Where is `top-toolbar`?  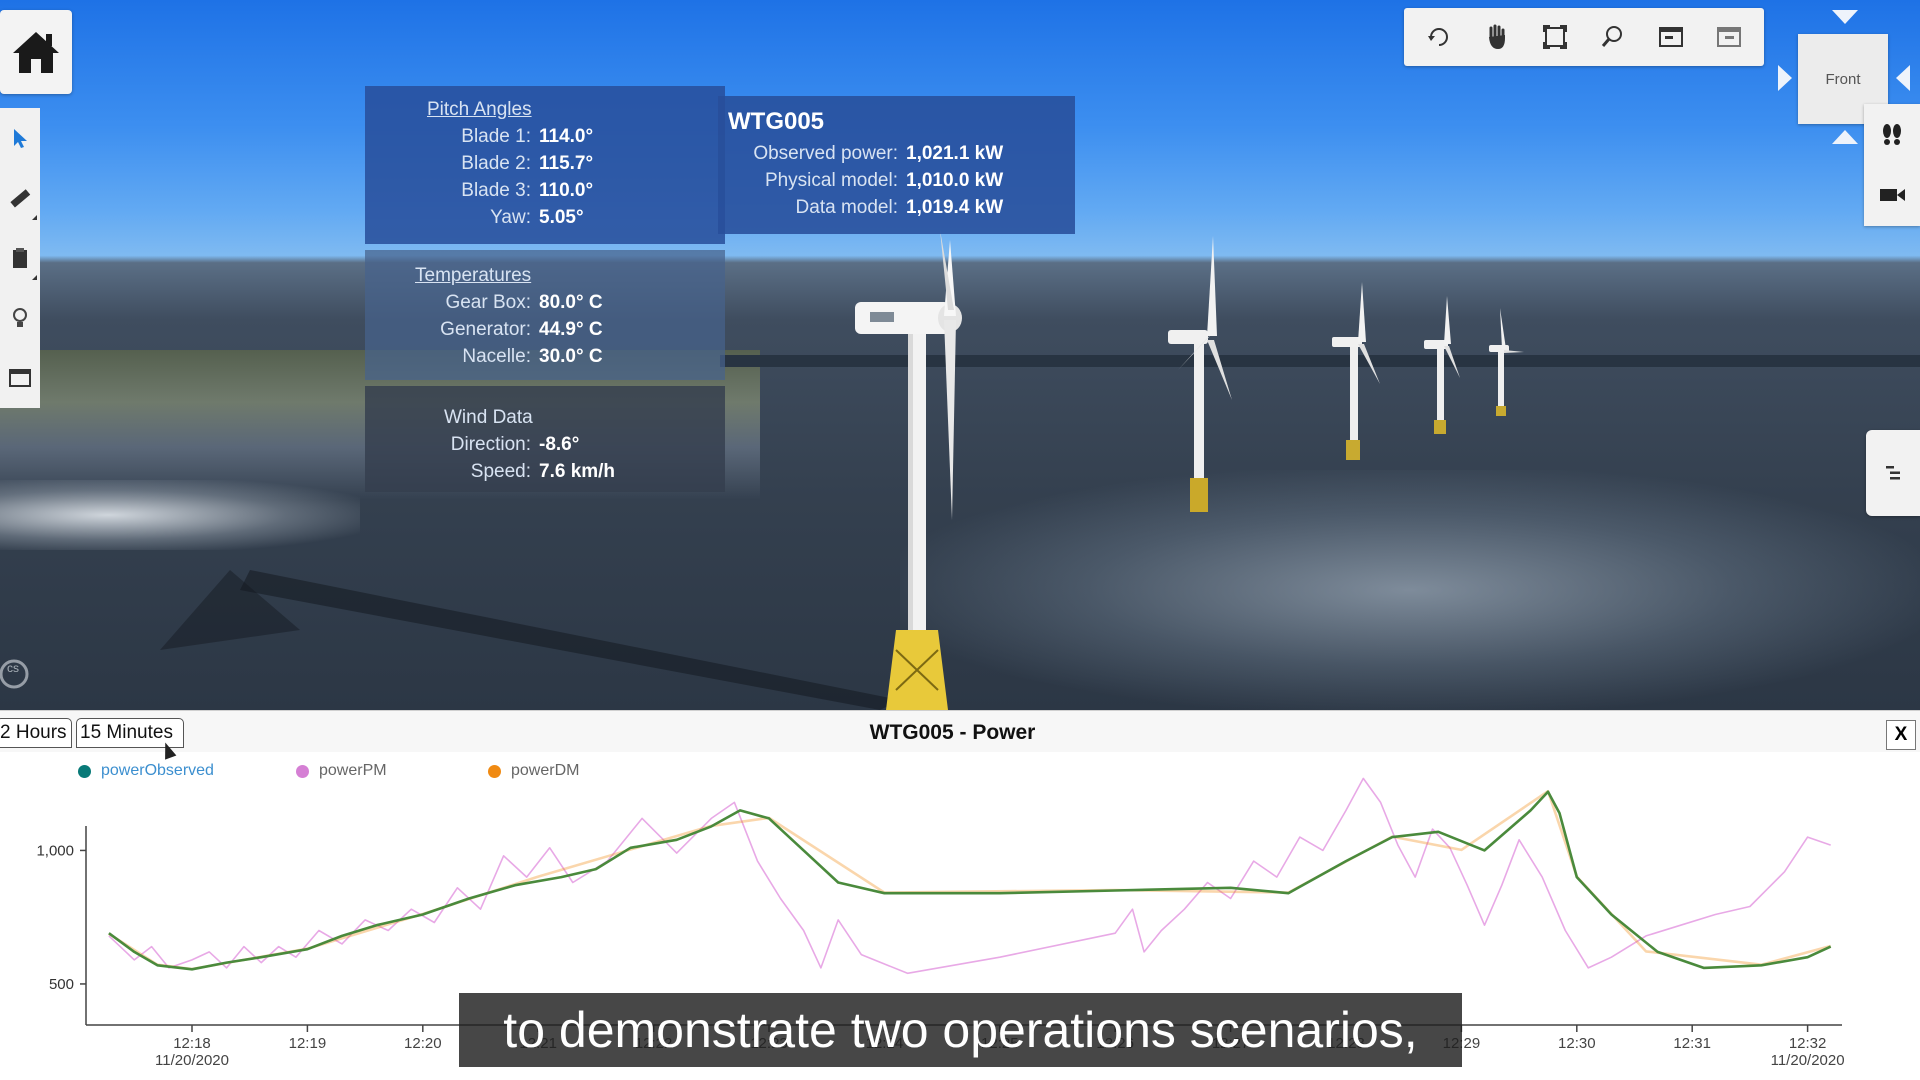
top-toolbar is located at coordinates (1584, 37).